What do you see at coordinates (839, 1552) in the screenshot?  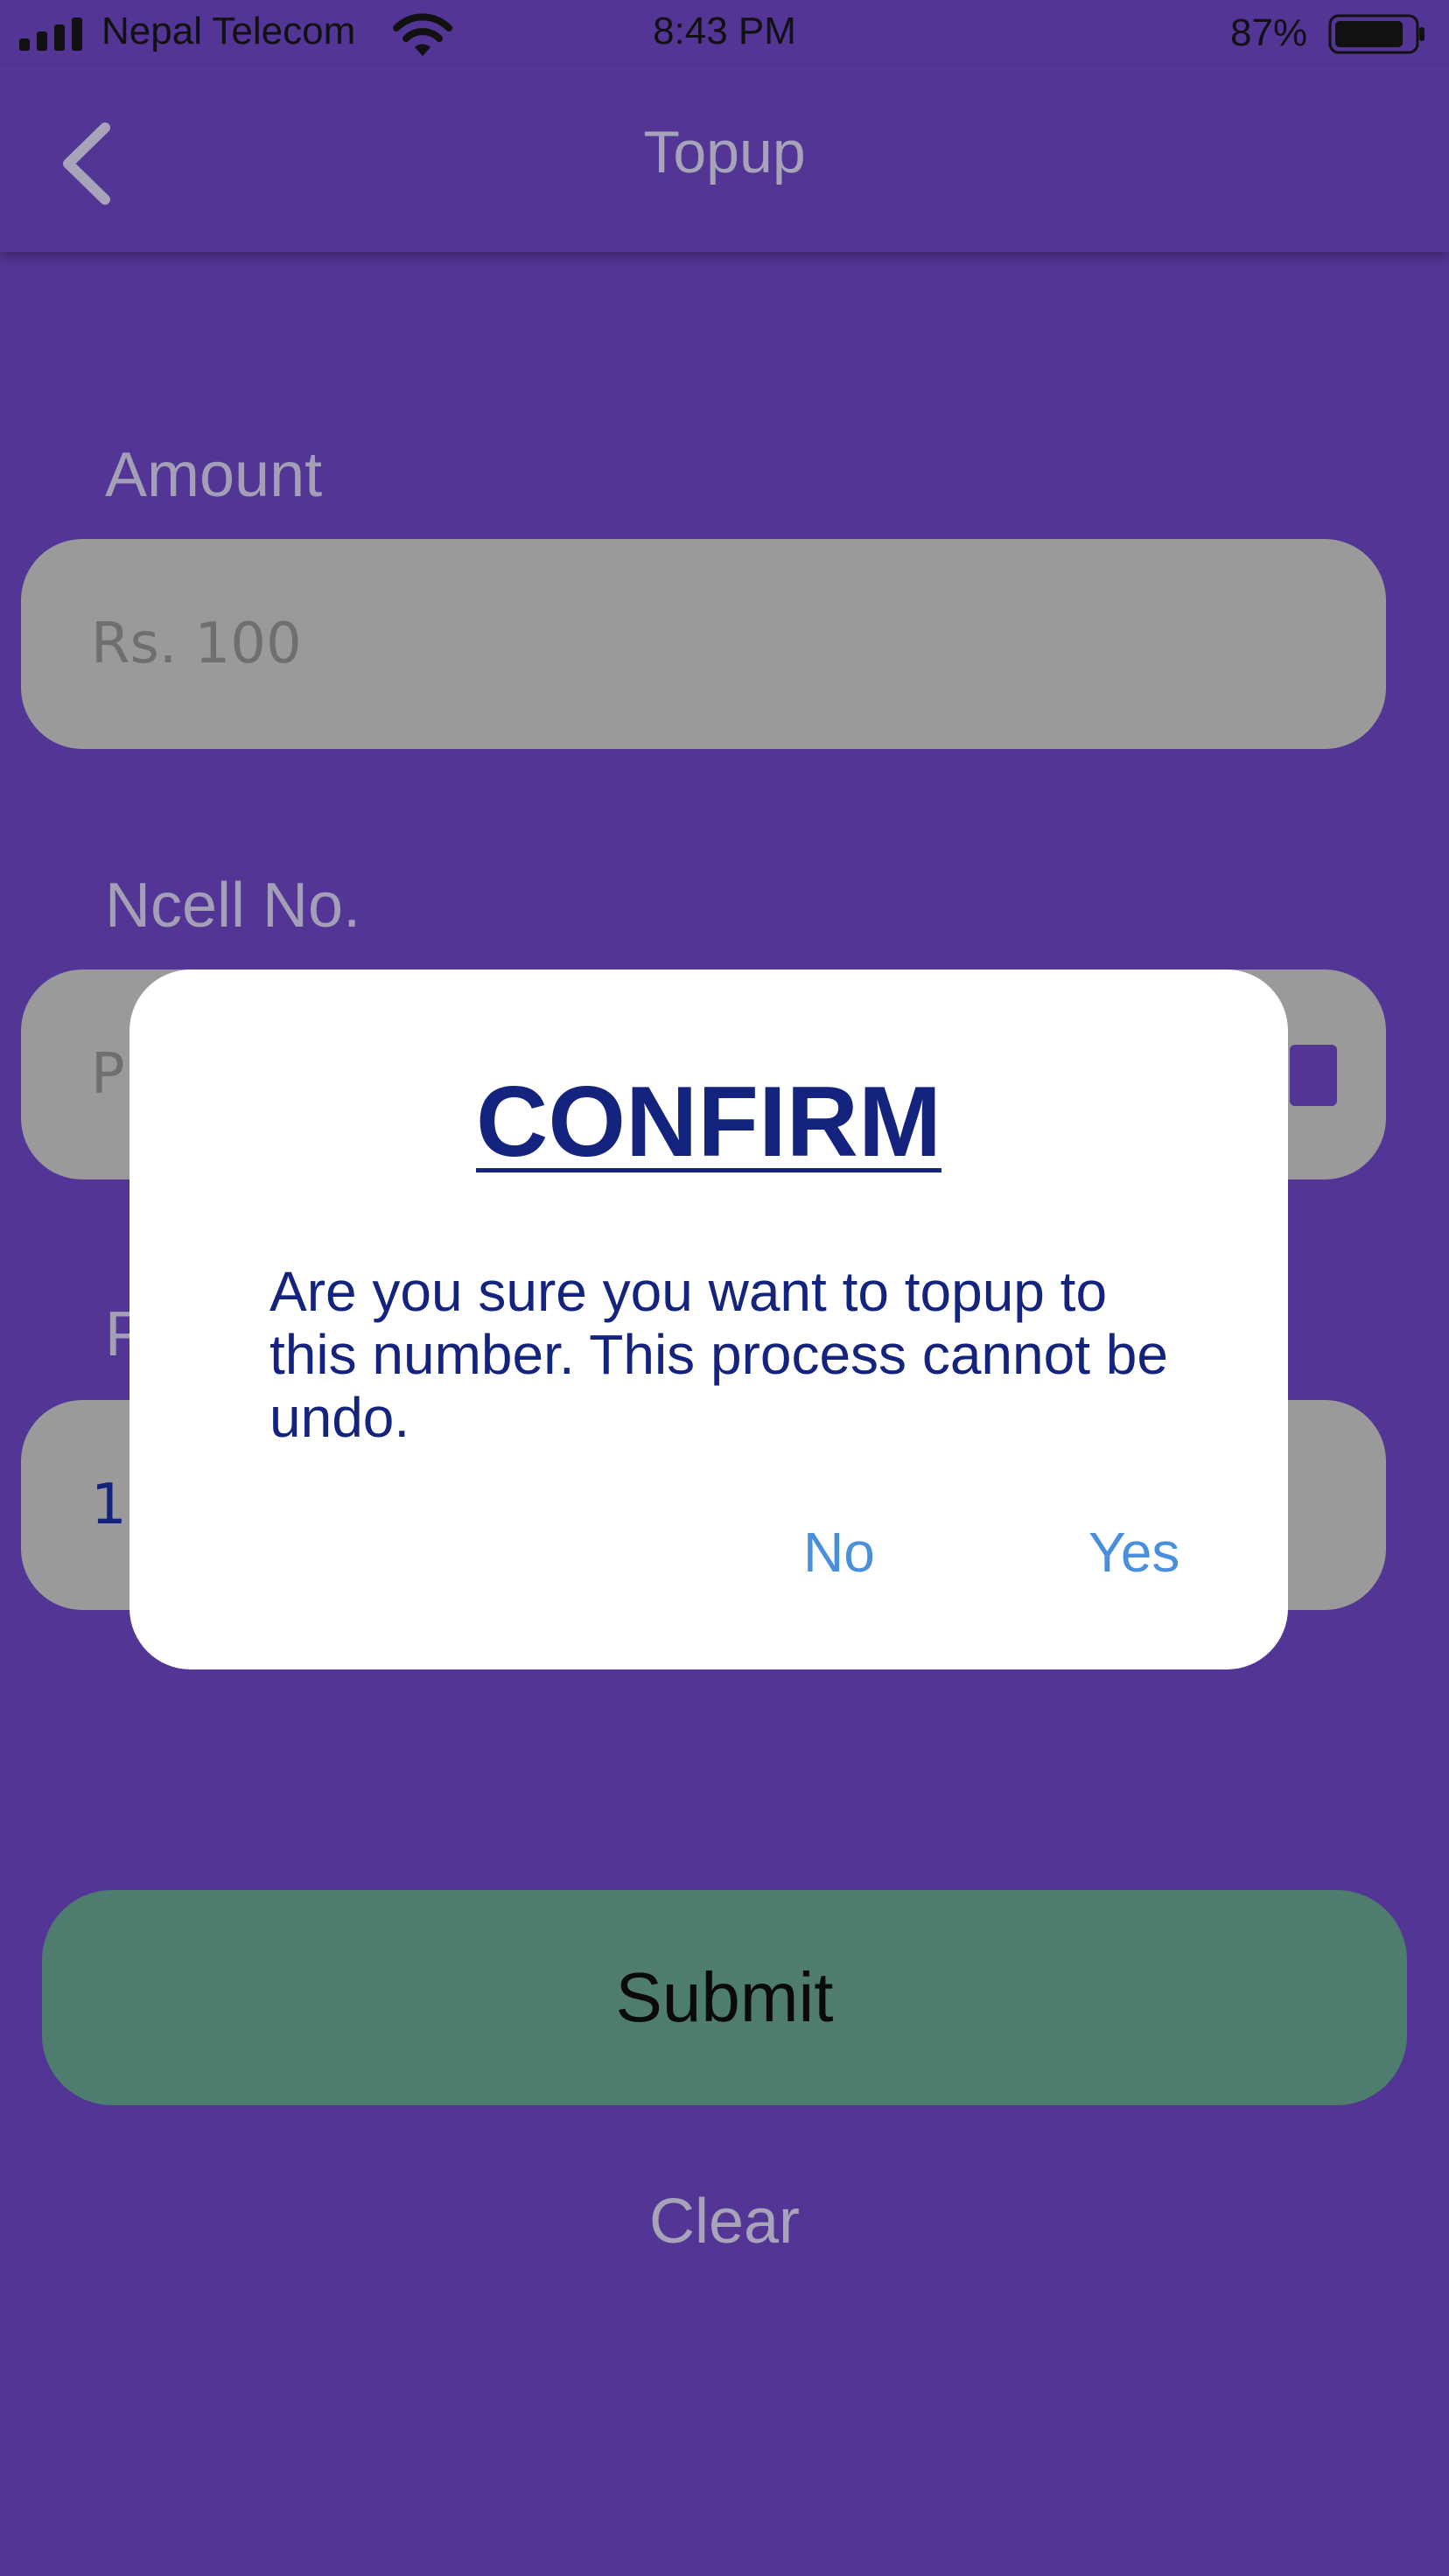 I see `no-button: No` at bounding box center [839, 1552].